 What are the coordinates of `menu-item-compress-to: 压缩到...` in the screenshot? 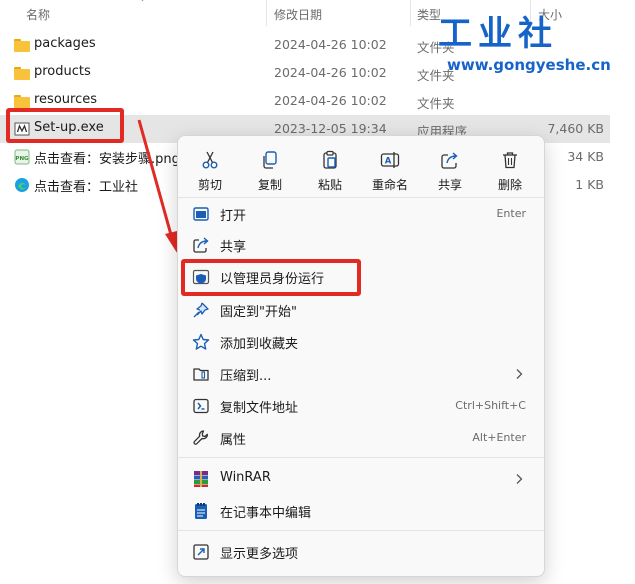 It's located at (361, 374).